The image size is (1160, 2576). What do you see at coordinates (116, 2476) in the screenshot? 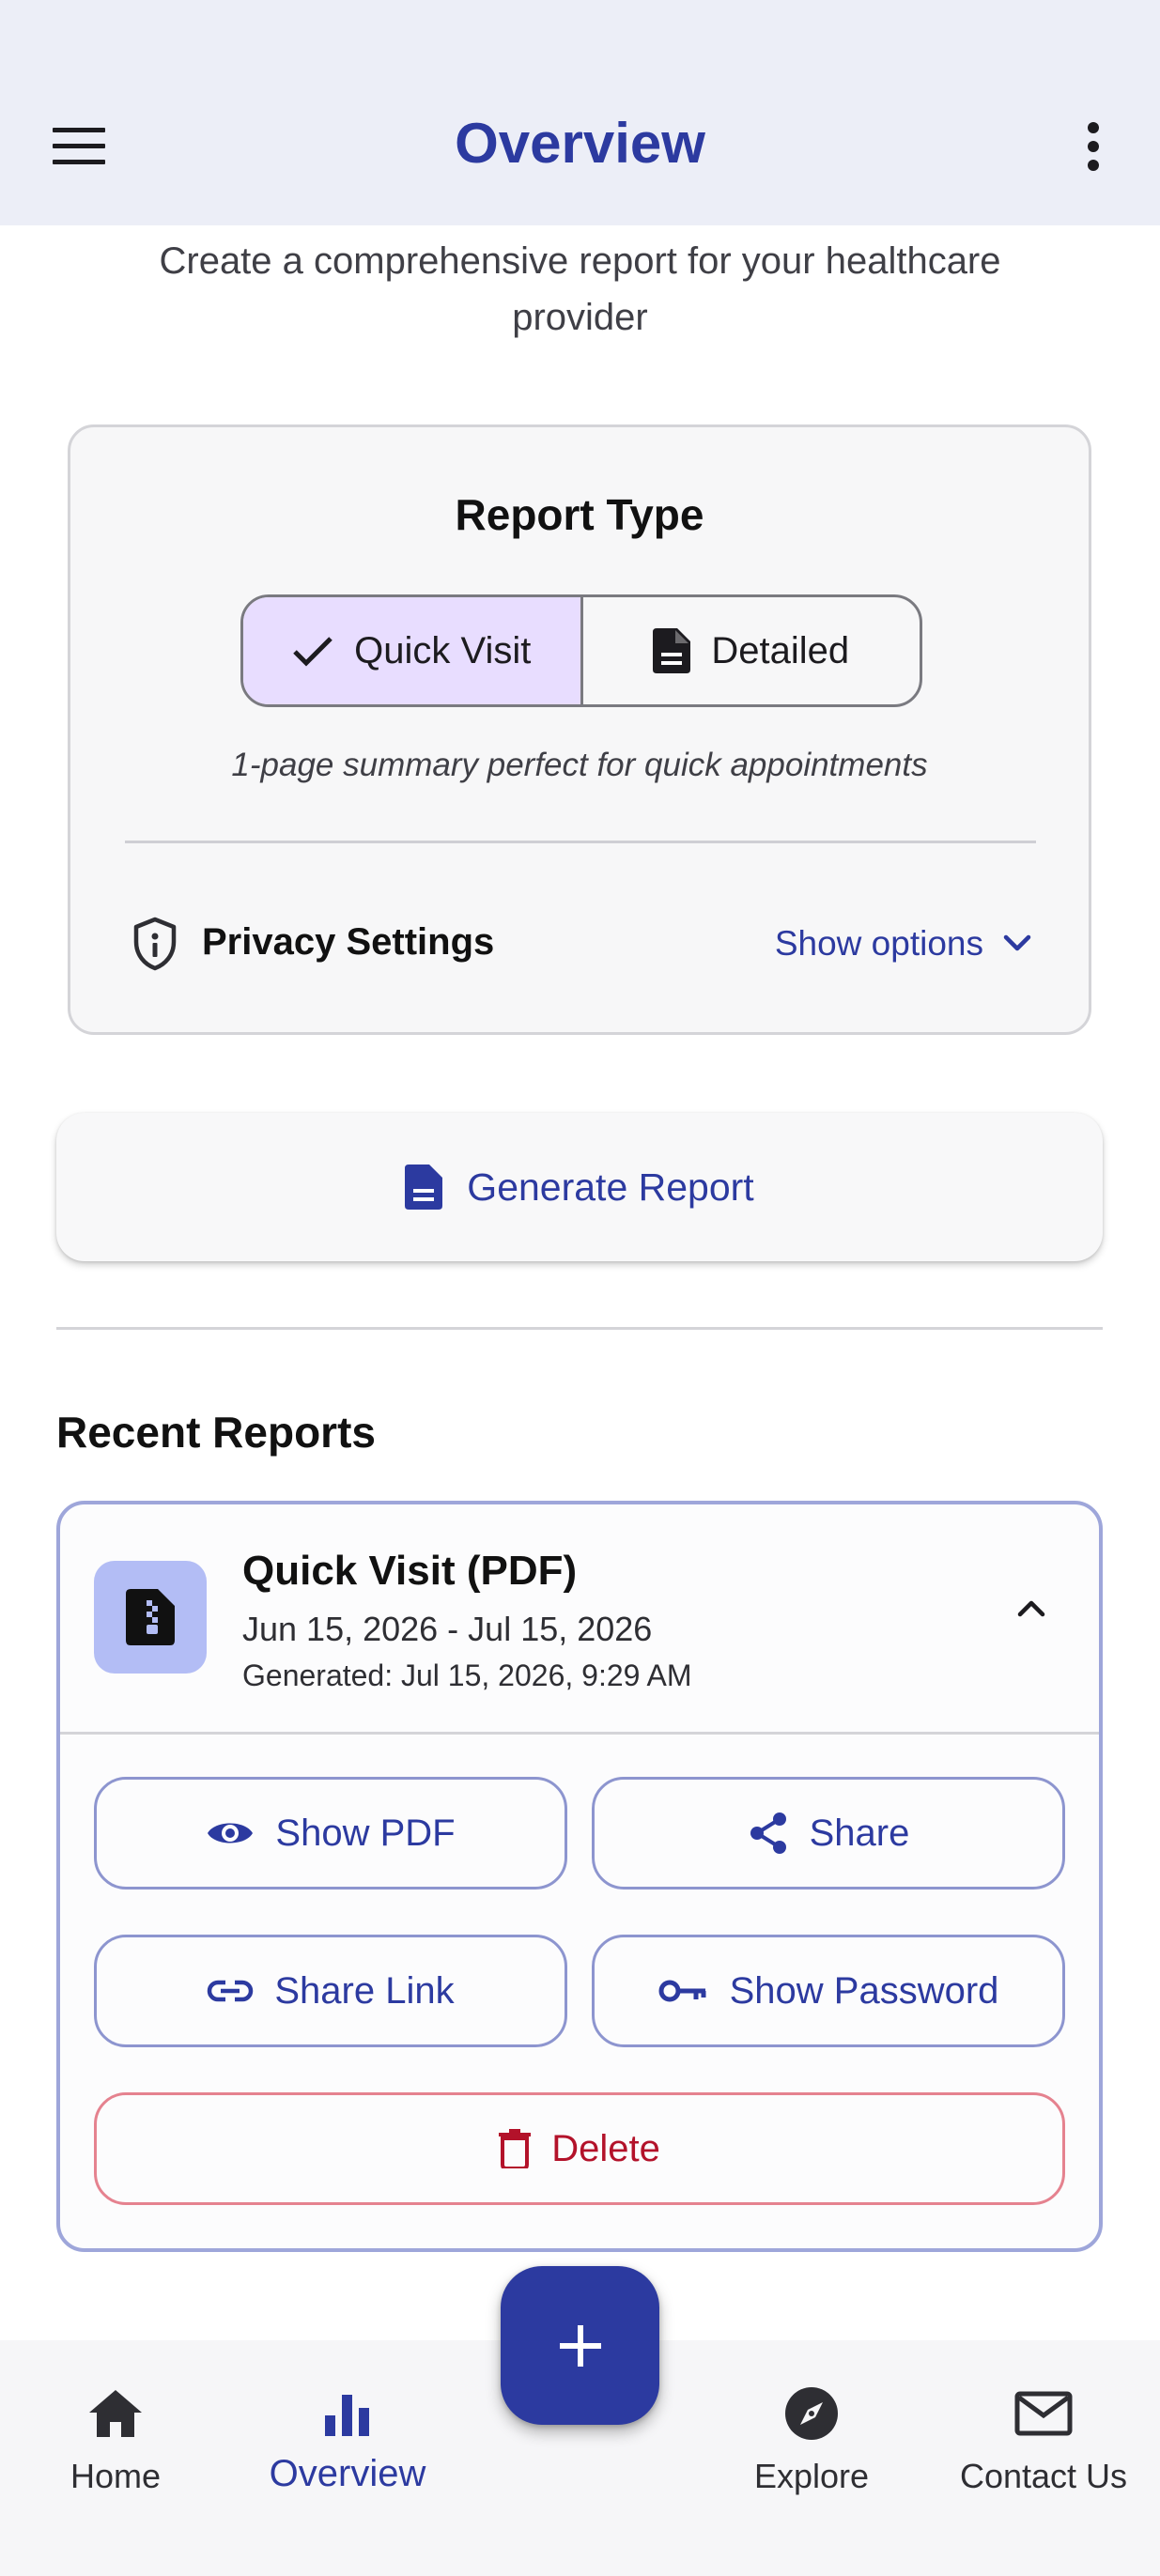
I see `nav-label: Home` at bounding box center [116, 2476].